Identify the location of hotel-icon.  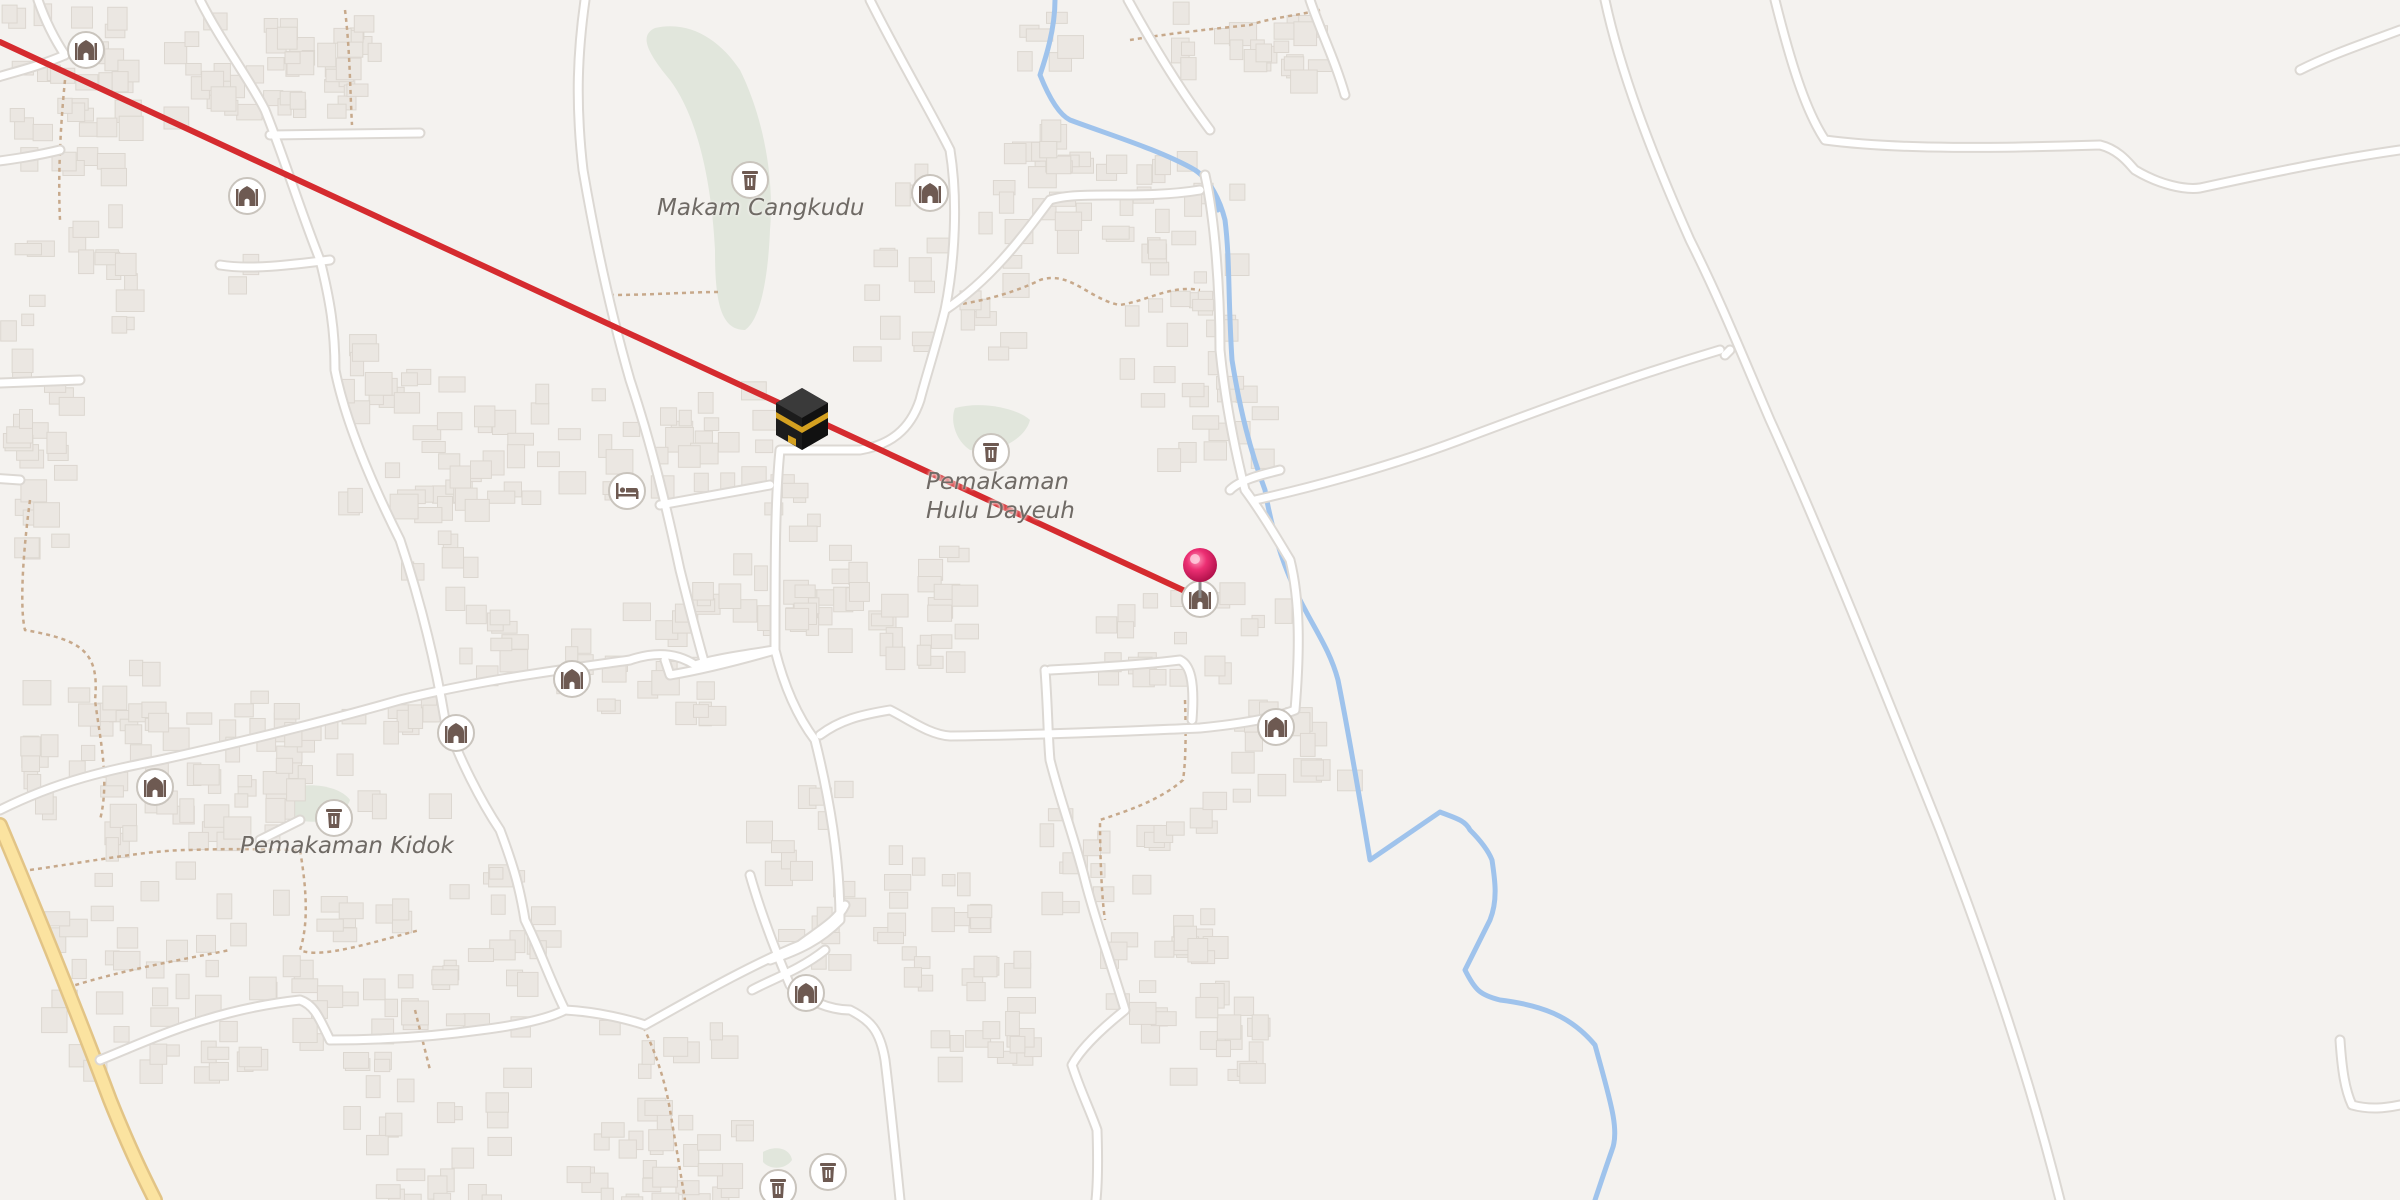
(627, 491).